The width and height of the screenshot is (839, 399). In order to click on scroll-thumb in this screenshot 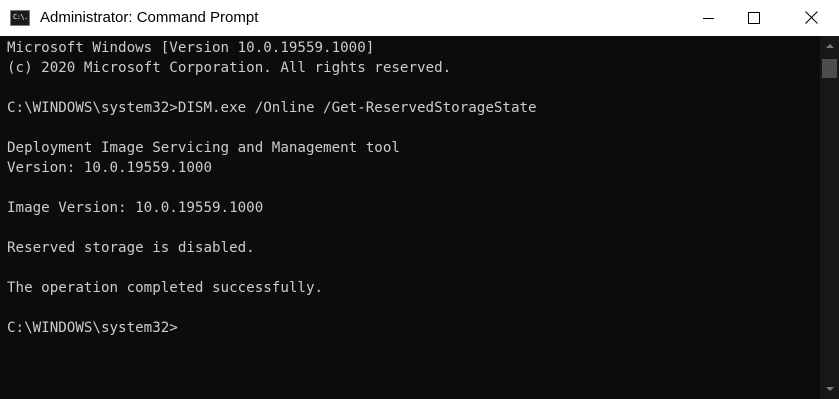, I will do `click(829, 68)`.